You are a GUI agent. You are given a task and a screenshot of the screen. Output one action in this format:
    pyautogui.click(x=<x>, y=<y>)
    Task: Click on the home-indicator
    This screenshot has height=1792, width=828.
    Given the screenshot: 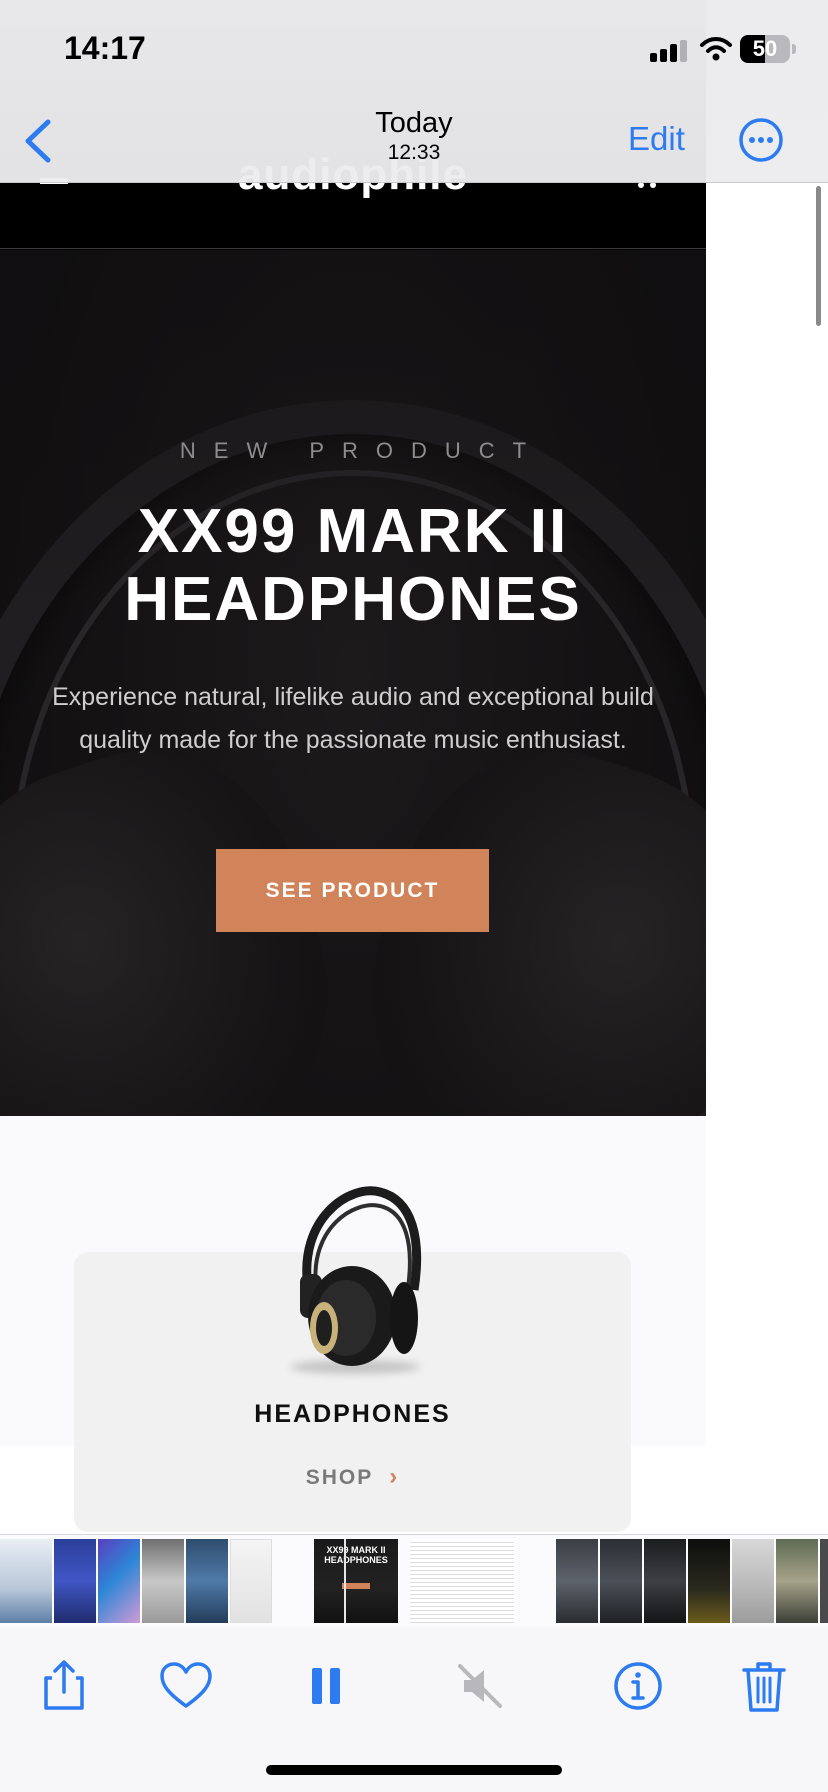 What is the action you would take?
    pyautogui.click(x=414, y=1770)
    